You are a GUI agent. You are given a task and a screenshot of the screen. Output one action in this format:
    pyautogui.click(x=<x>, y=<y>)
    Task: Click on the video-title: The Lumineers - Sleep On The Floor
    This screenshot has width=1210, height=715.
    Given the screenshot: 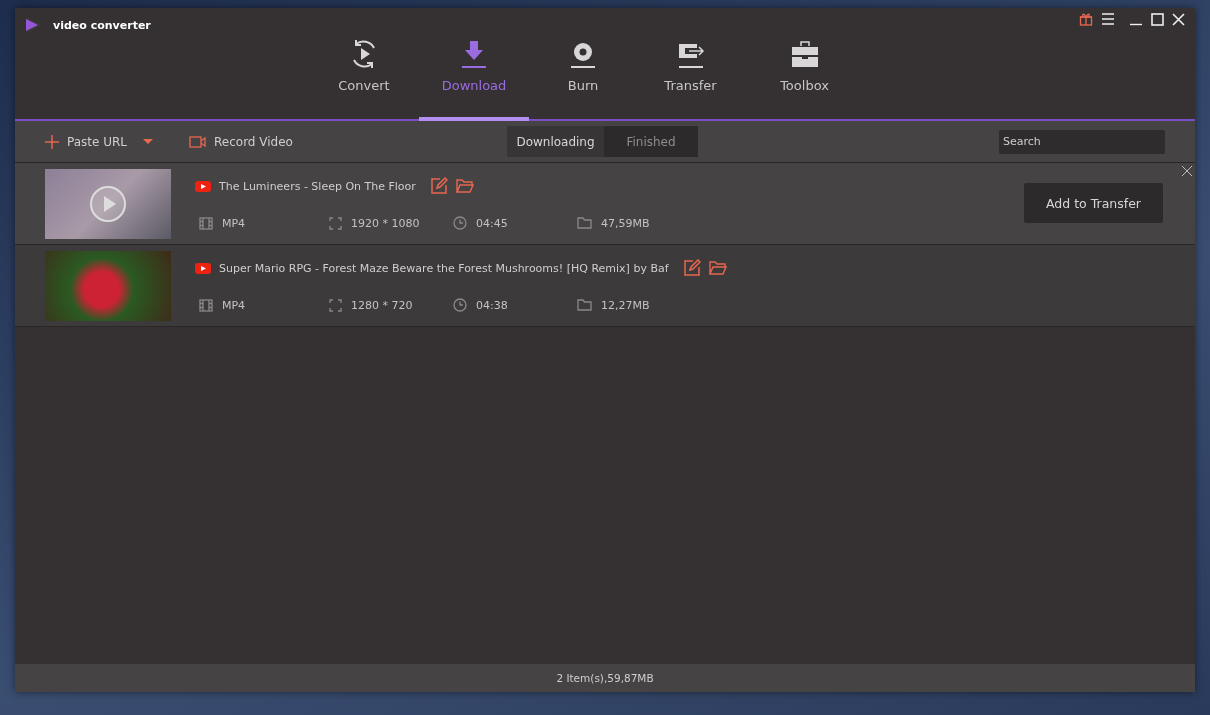 What is the action you would take?
    pyautogui.click(x=317, y=186)
    